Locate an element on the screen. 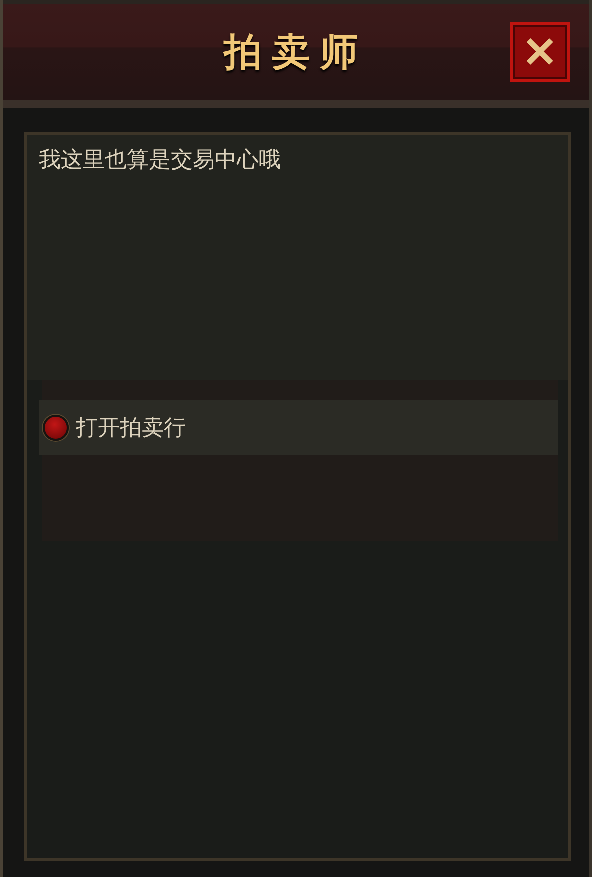  bullet-icon is located at coordinates (56, 427).